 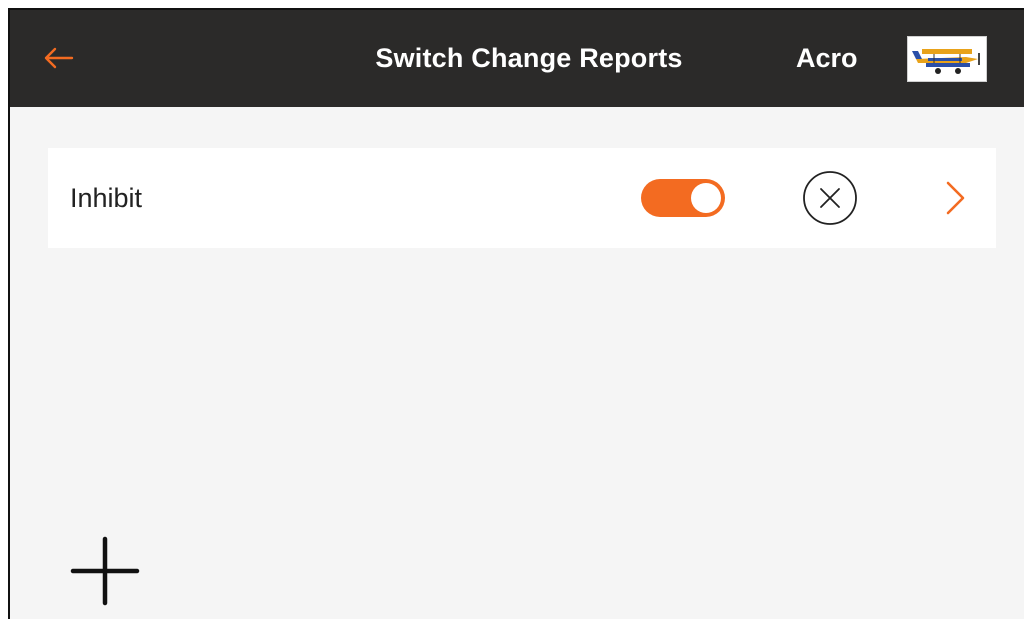 What do you see at coordinates (827, 58) in the screenshot?
I see `model-name: Acro` at bounding box center [827, 58].